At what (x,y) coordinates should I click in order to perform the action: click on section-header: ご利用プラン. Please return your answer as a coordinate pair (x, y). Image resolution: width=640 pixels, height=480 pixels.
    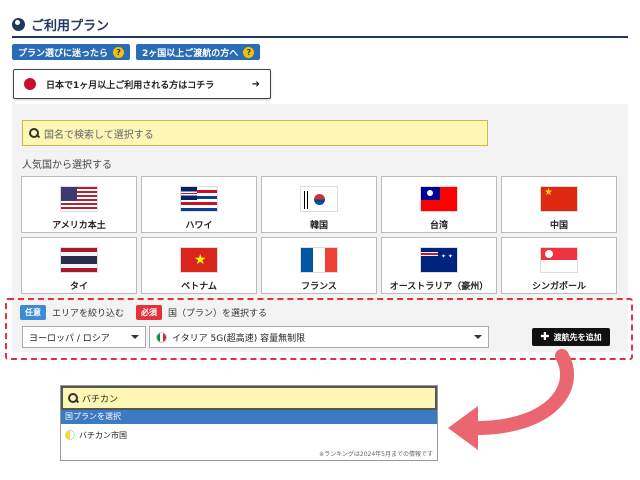
    Looking at the image, I should click on (320, 25).